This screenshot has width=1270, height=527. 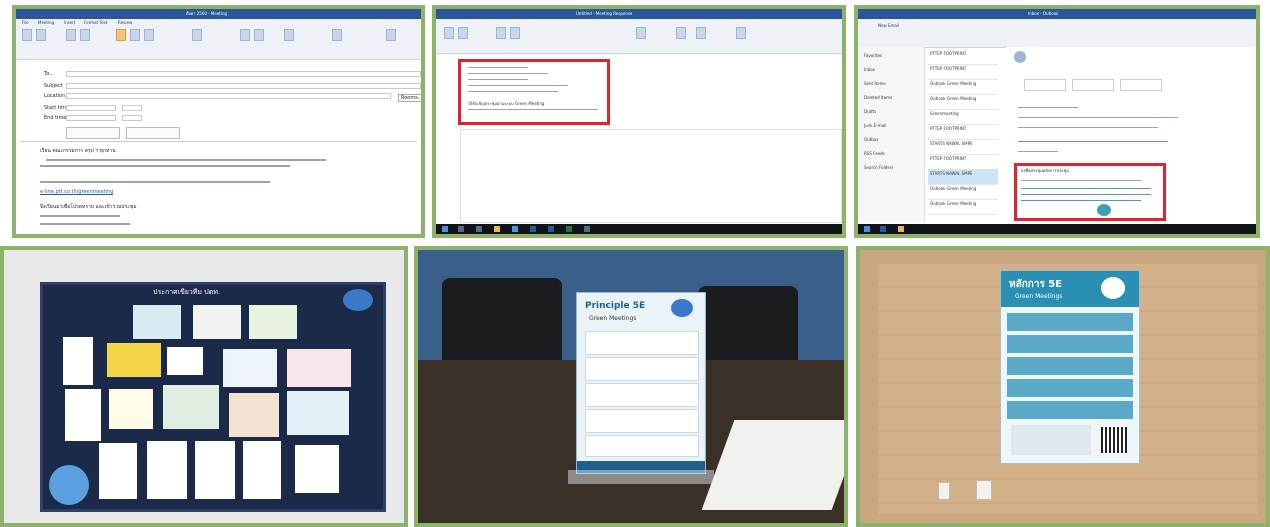 I want to click on response-note: ได้รับเชิญประชุมผ่านระบบ Green Meeting, so click(x=506, y=103).